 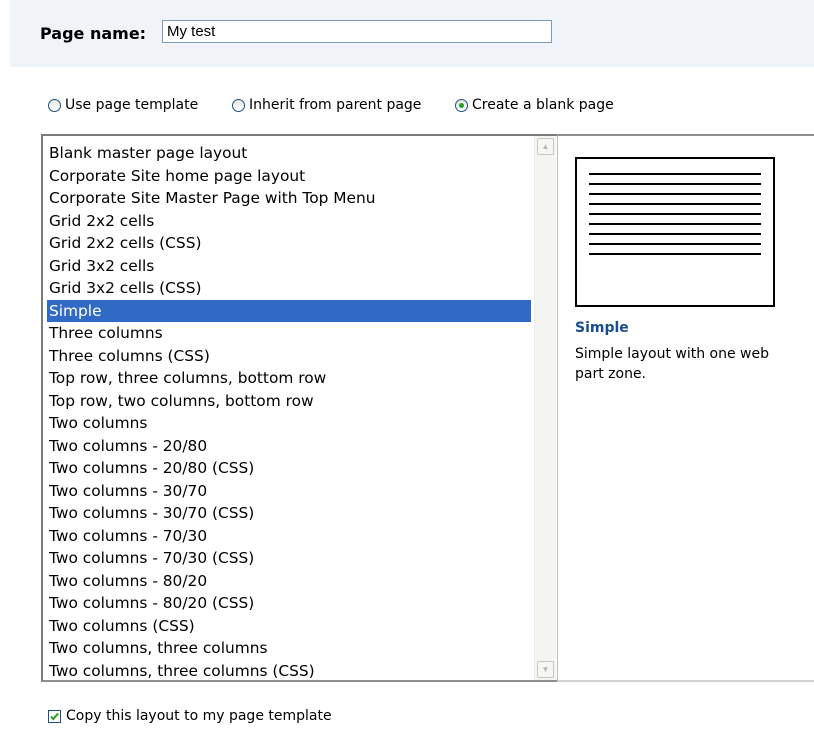 I want to click on list-item: Two columns - 70/30, so click(x=289, y=536).